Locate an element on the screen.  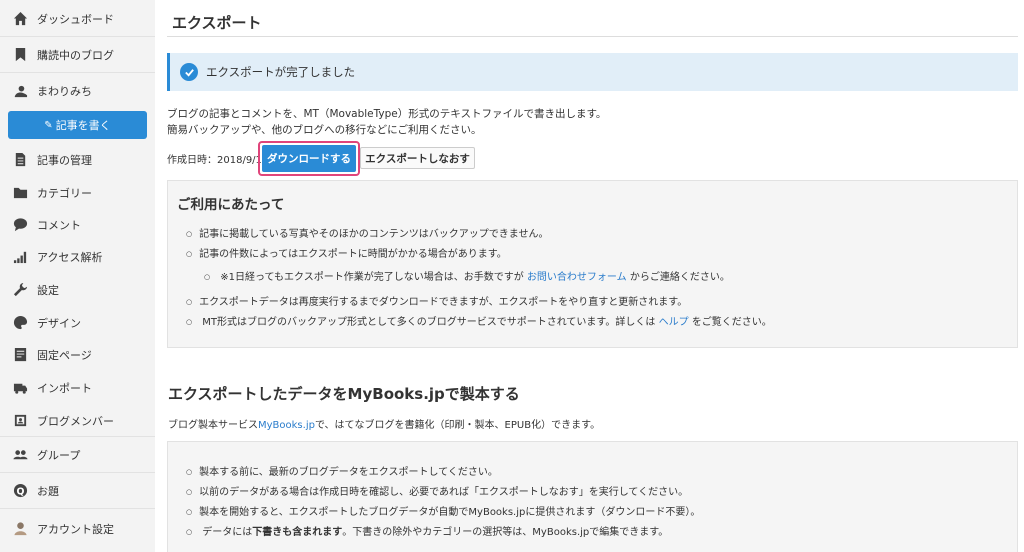
page-title: エクスポート is located at coordinates (217, 23).